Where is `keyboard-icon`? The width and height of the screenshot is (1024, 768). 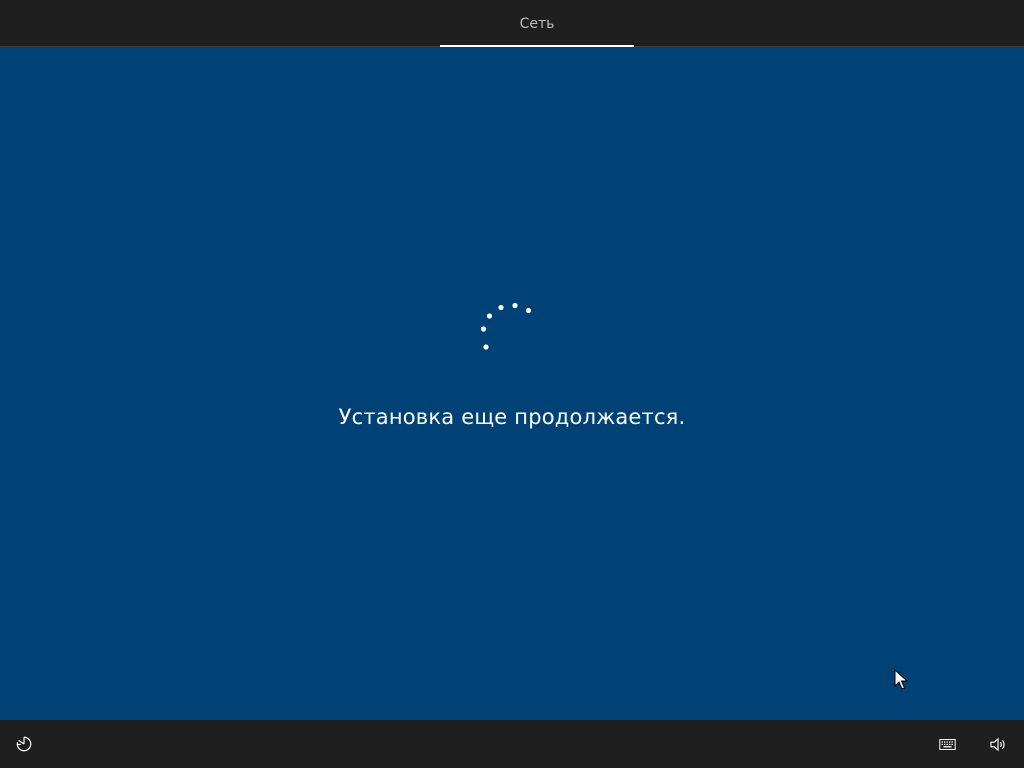 keyboard-icon is located at coordinates (947, 744).